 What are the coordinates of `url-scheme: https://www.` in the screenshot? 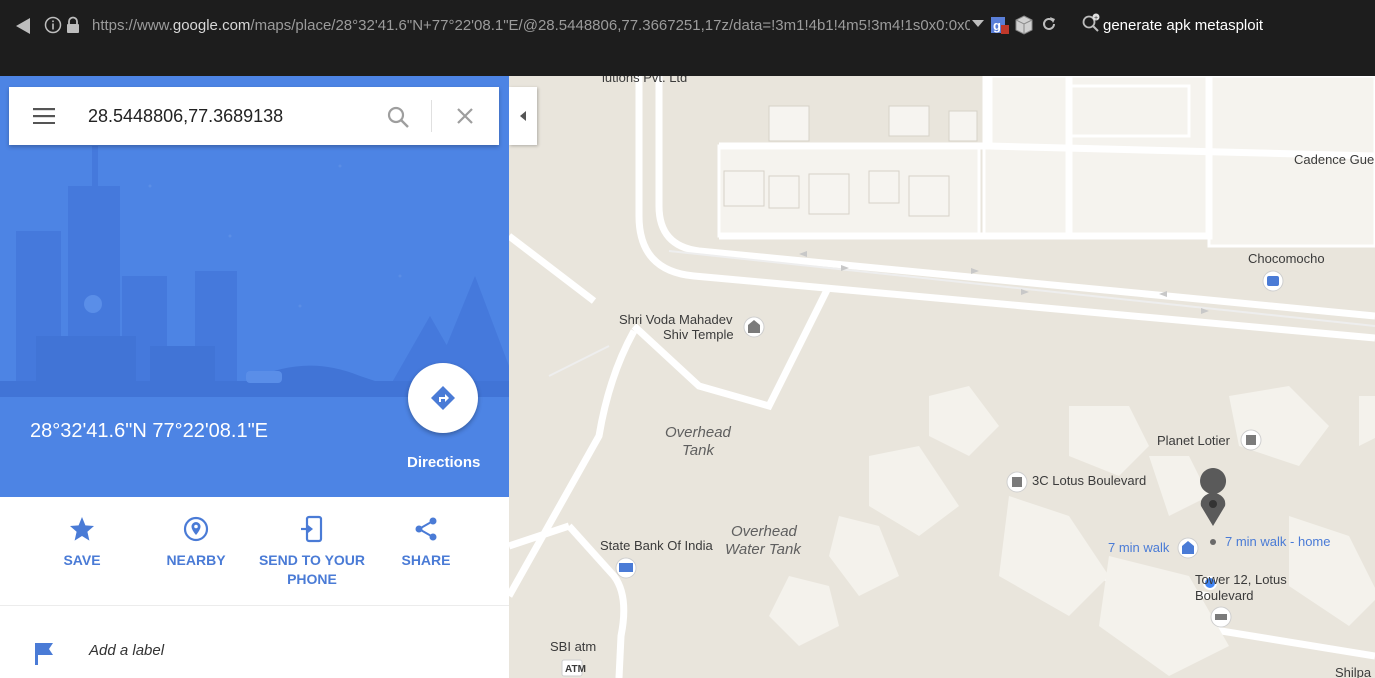 It's located at (132, 25).